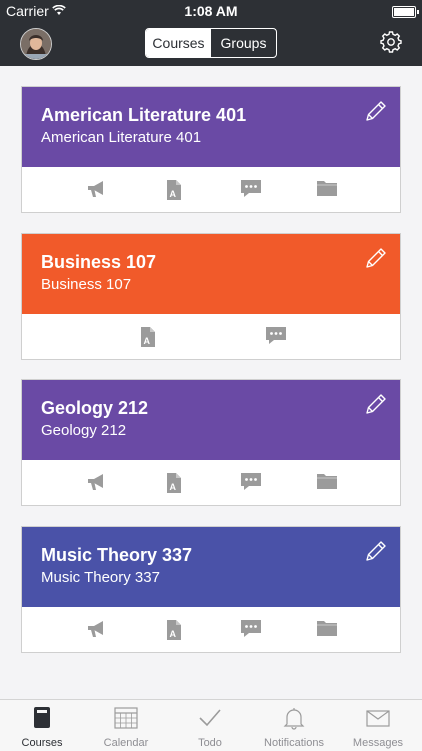 This screenshot has height=751, width=422. I want to click on tab-courses: Courses, so click(42, 725).